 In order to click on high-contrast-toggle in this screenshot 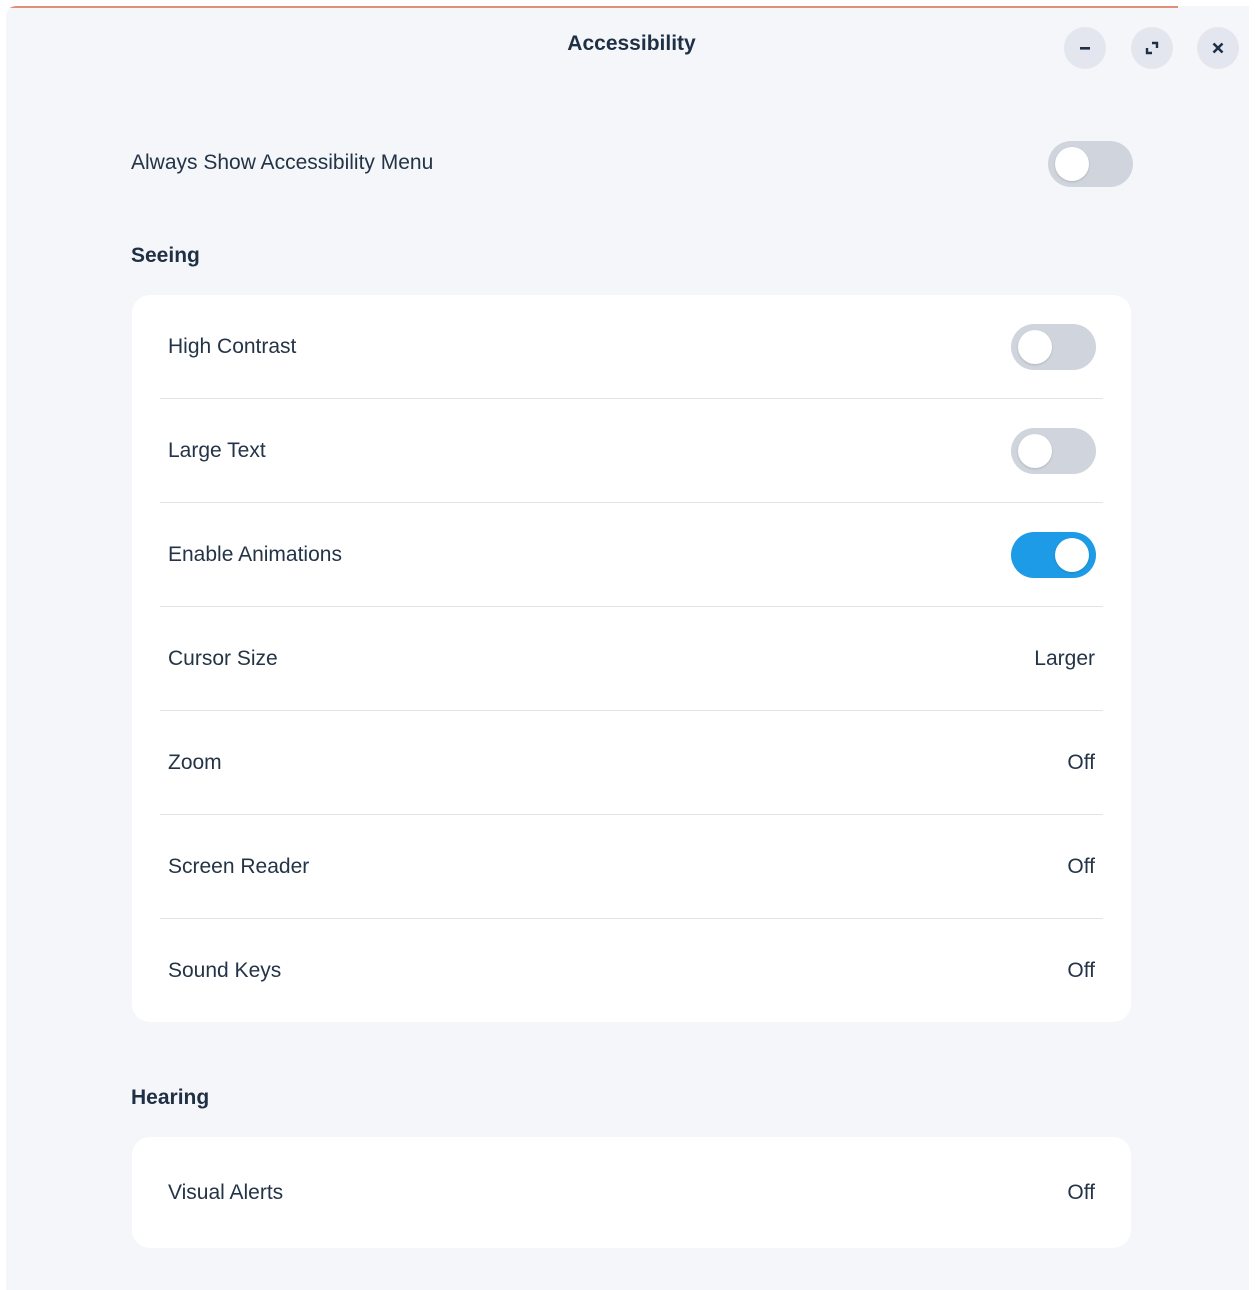, I will do `click(1053, 346)`.